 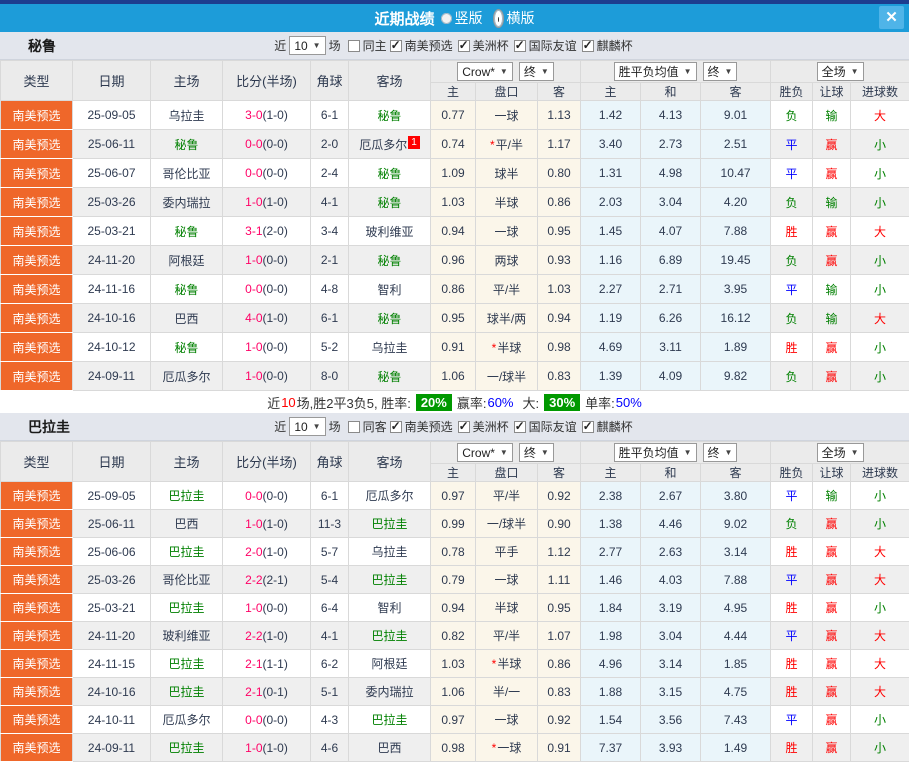 I want to click on vertical-layout-radio: 竖版, so click(x=462, y=18).